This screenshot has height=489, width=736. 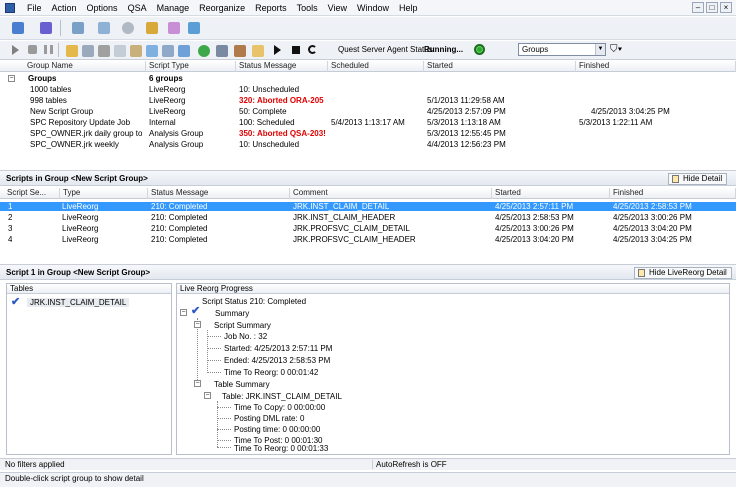 I want to click on run-icon, so click(x=15, y=50).